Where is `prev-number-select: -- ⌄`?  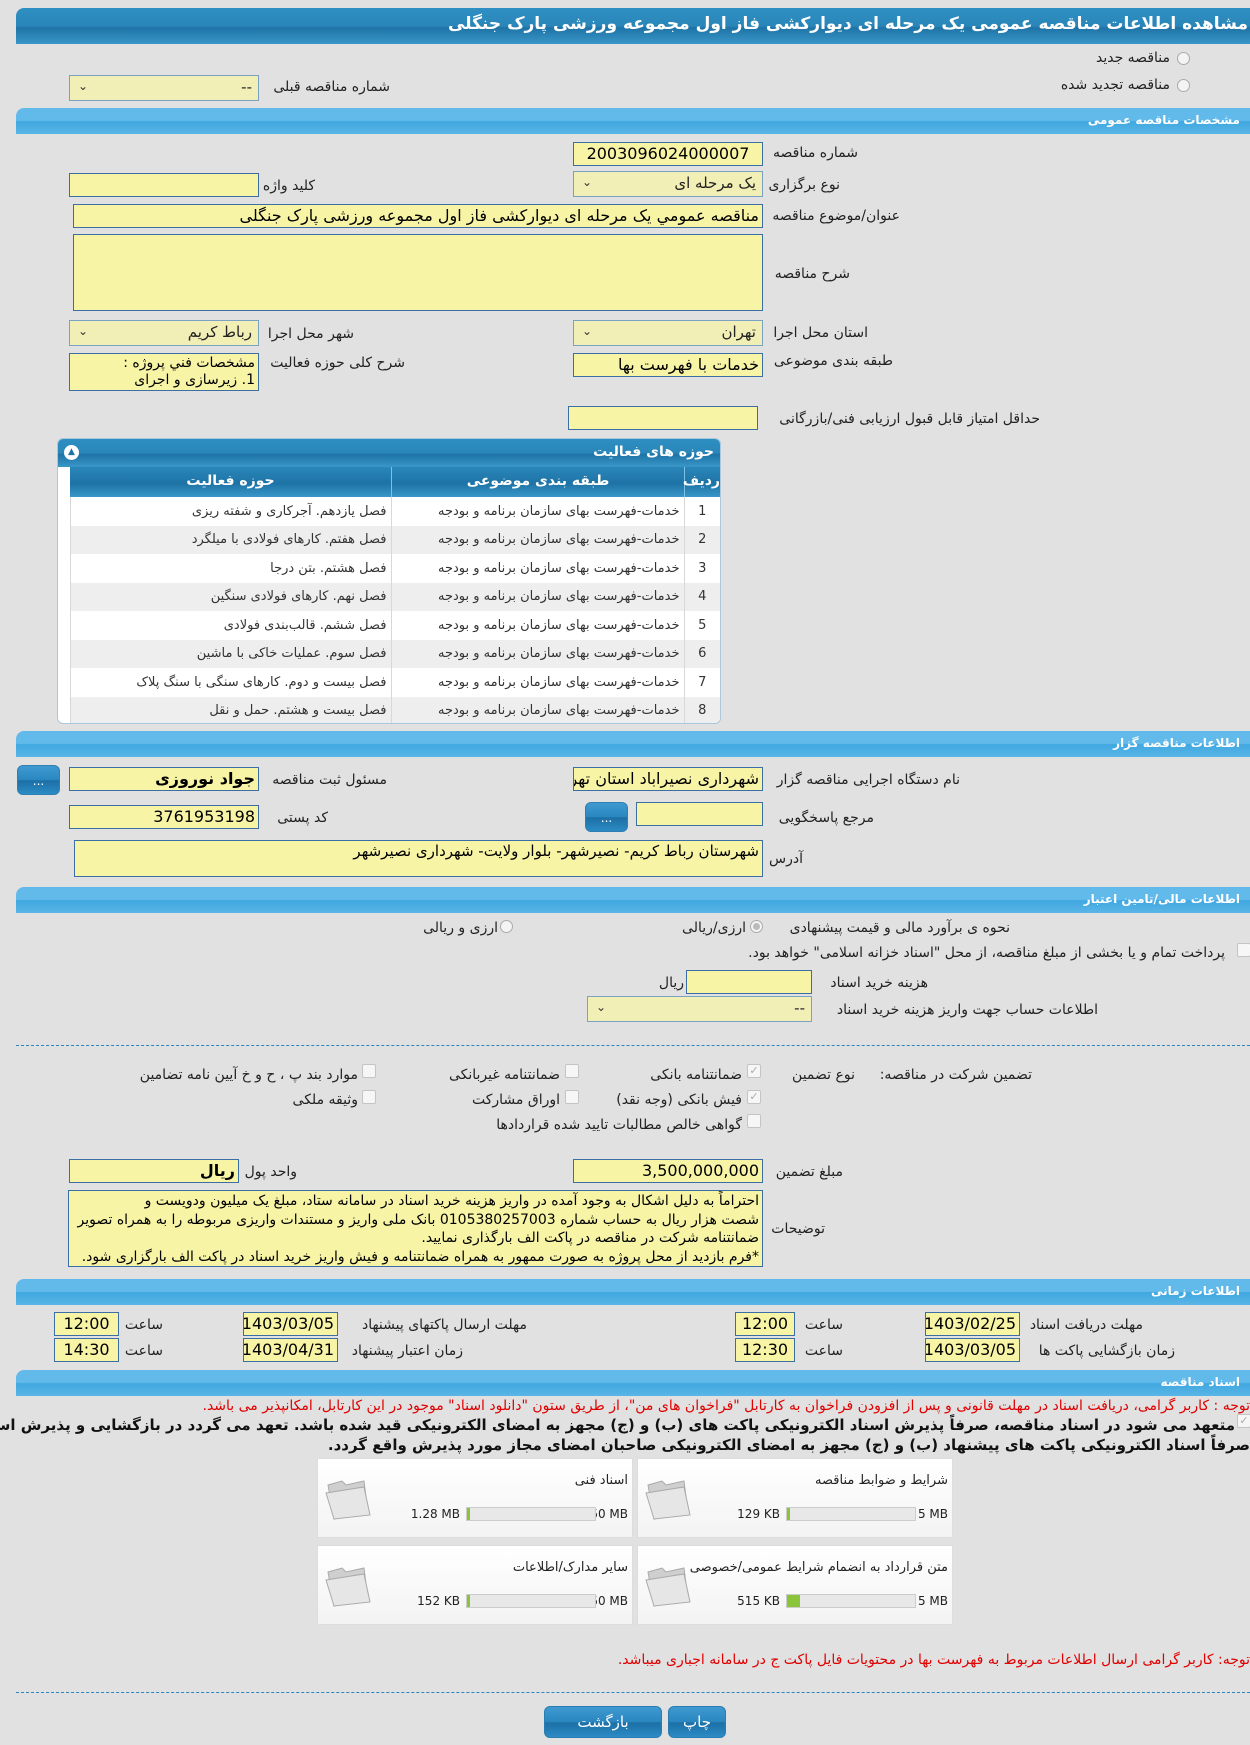 prev-number-select: -- ⌄ is located at coordinates (164, 88).